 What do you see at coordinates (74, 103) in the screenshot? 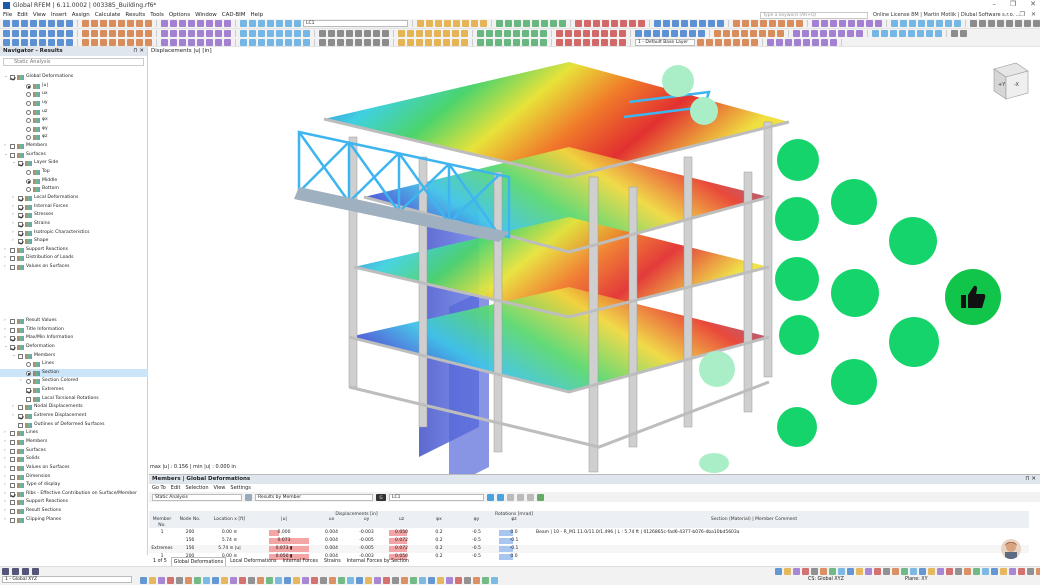
I see `tree-item: uy` at bounding box center [74, 103].